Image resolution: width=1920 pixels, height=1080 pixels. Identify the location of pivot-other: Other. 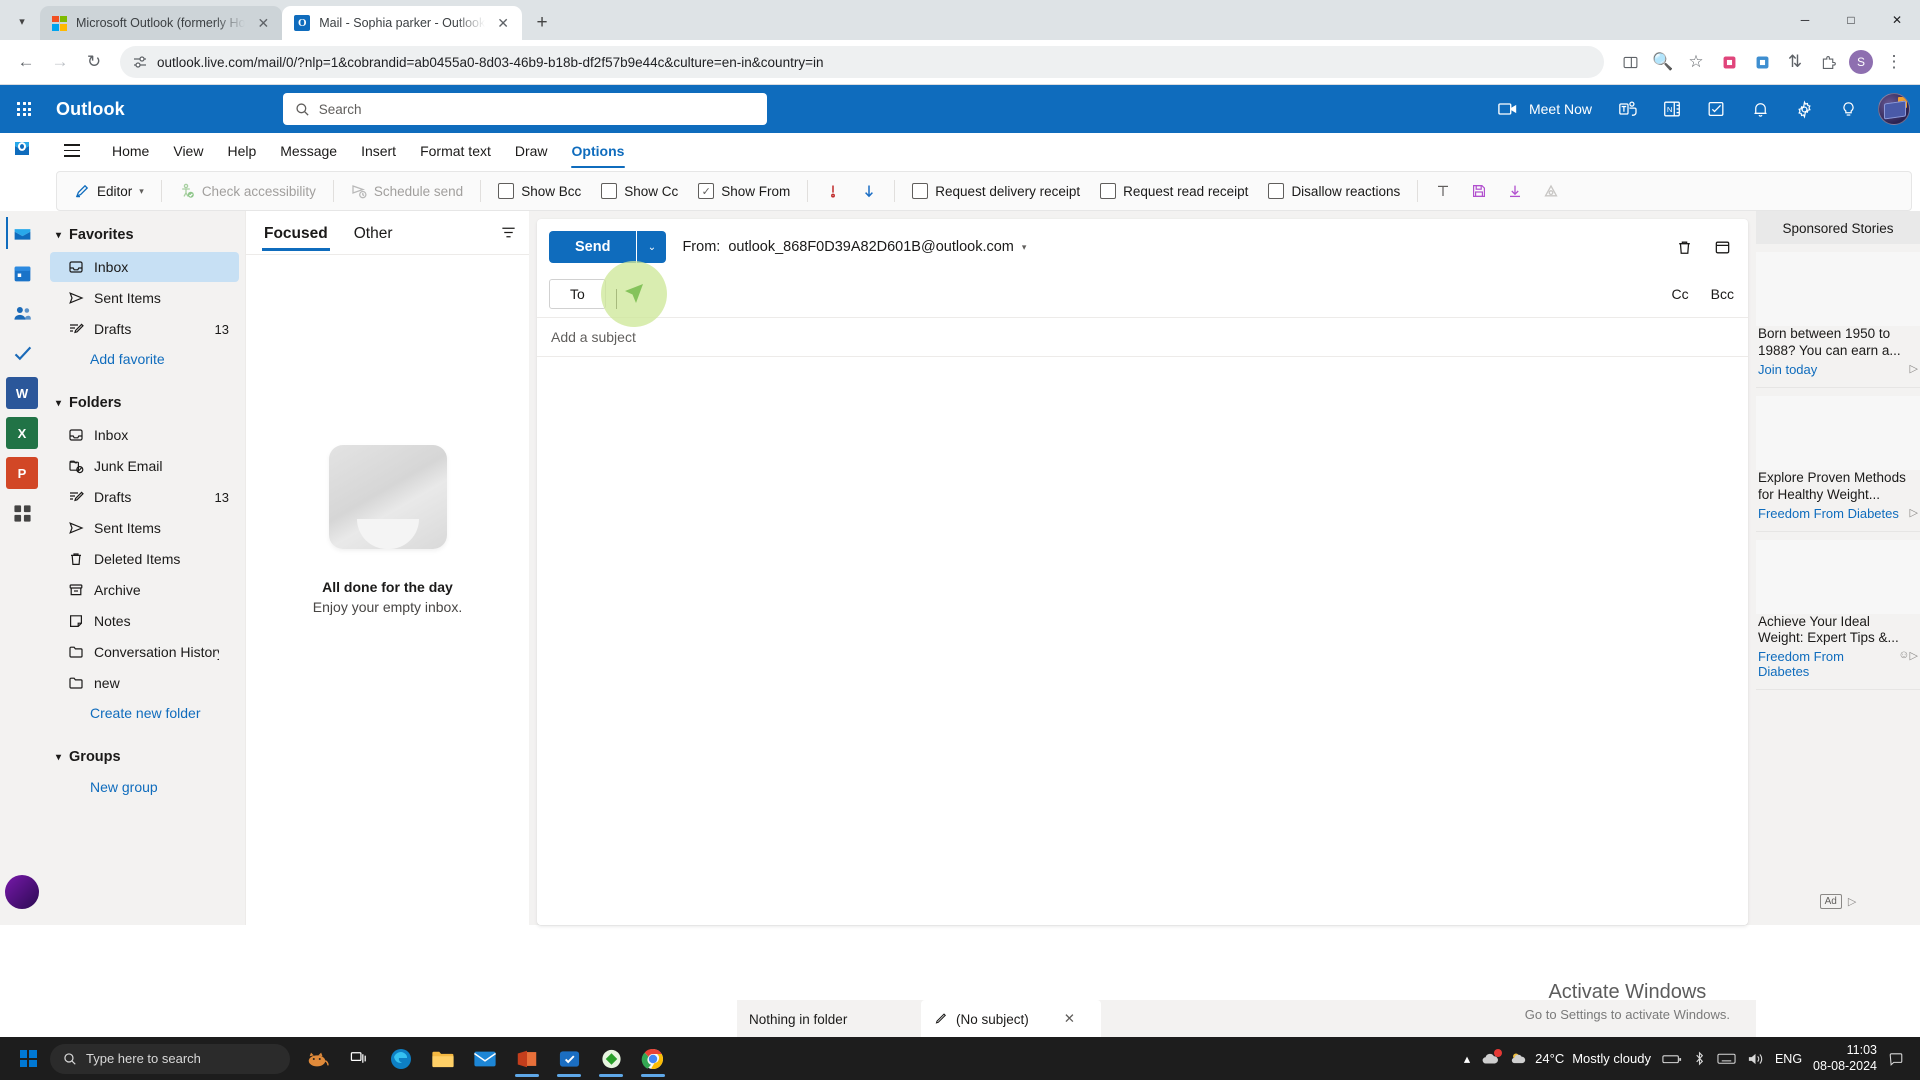
(373, 238).